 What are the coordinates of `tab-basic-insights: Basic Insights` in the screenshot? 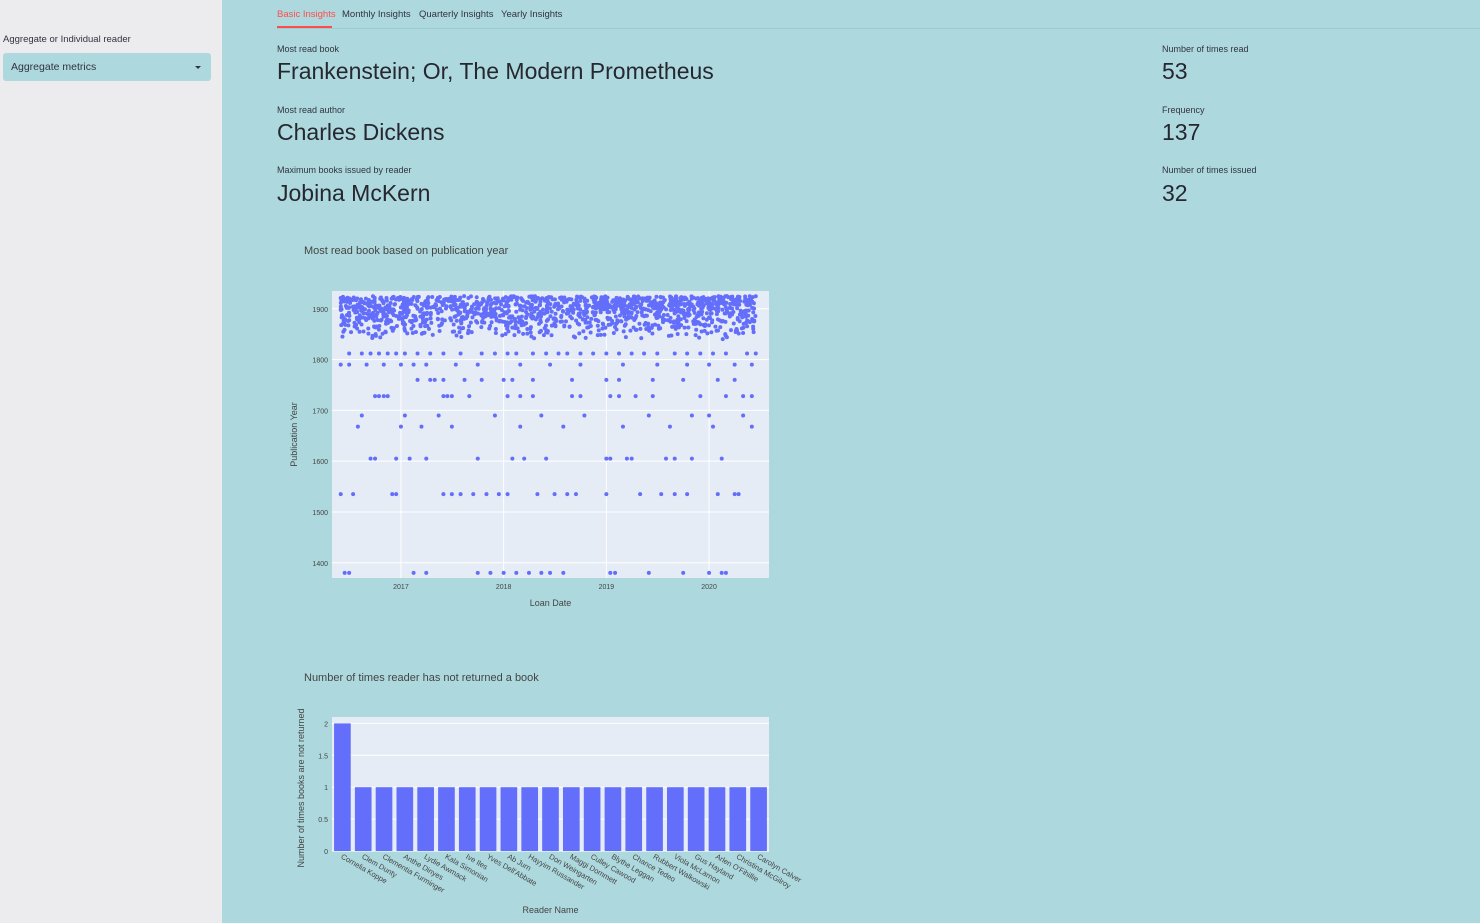 It's located at (306, 14).